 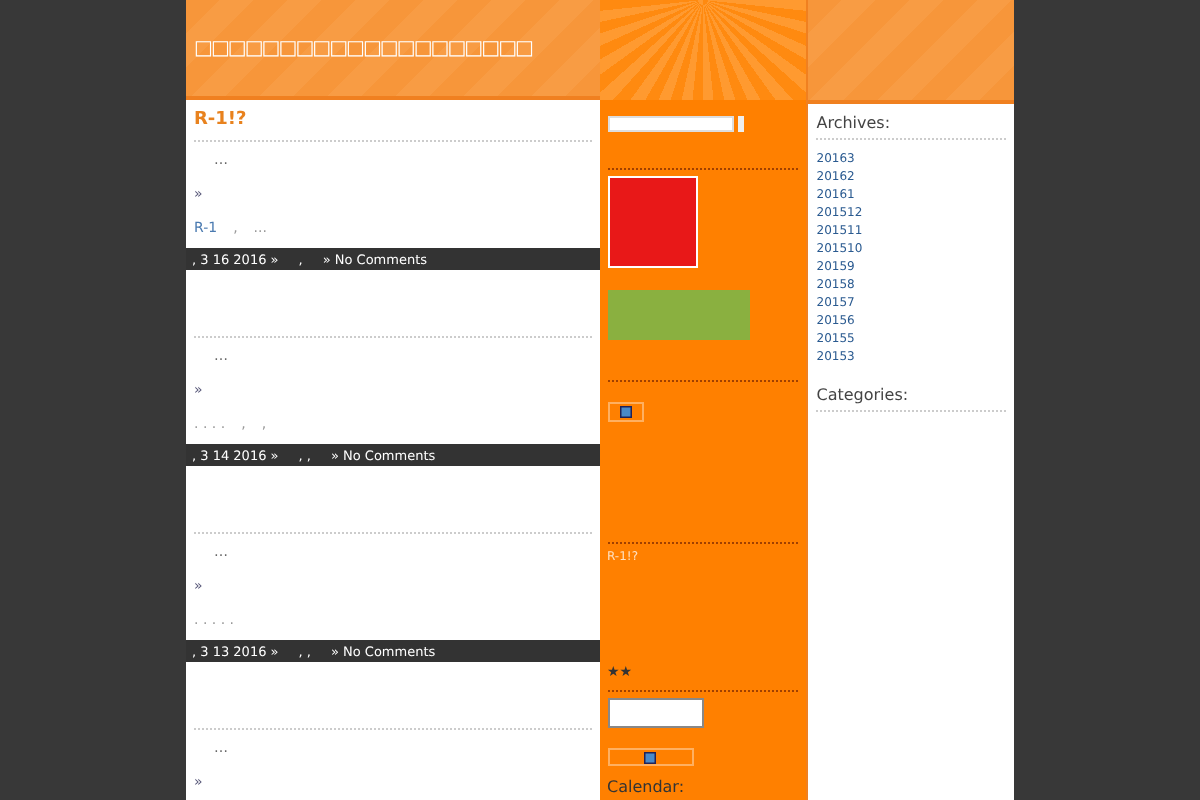 What do you see at coordinates (652, 222) in the screenshot?
I see `ad-banner` at bounding box center [652, 222].